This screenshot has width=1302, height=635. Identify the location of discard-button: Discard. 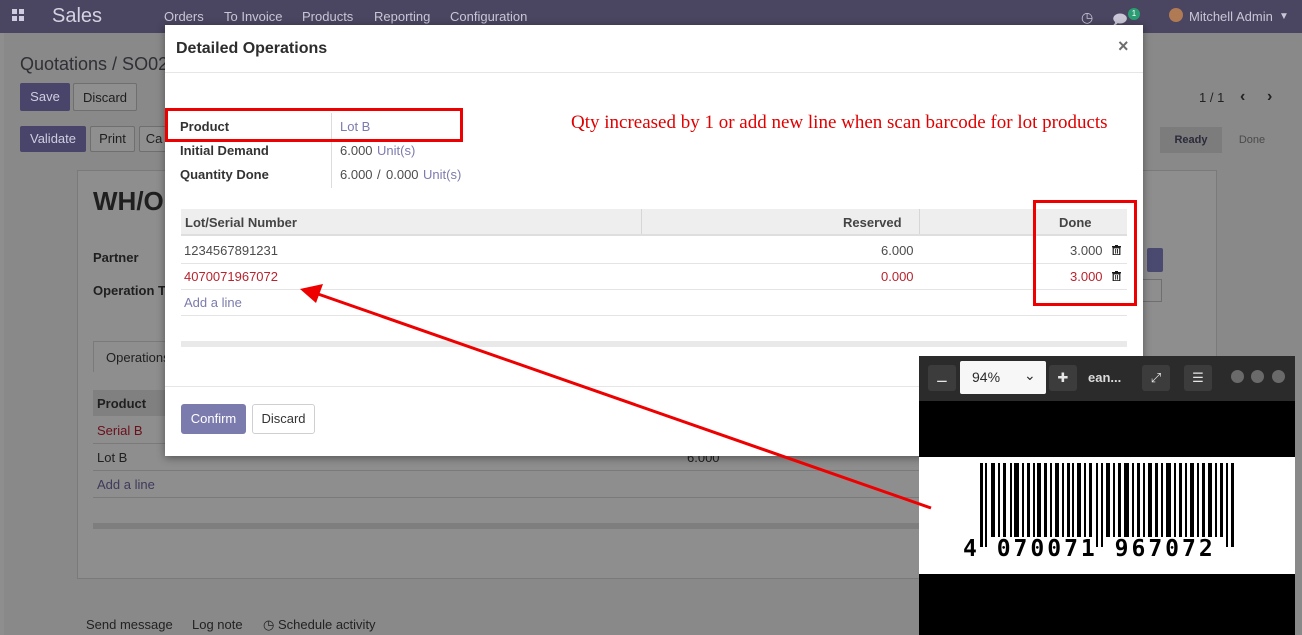
(105, 97).